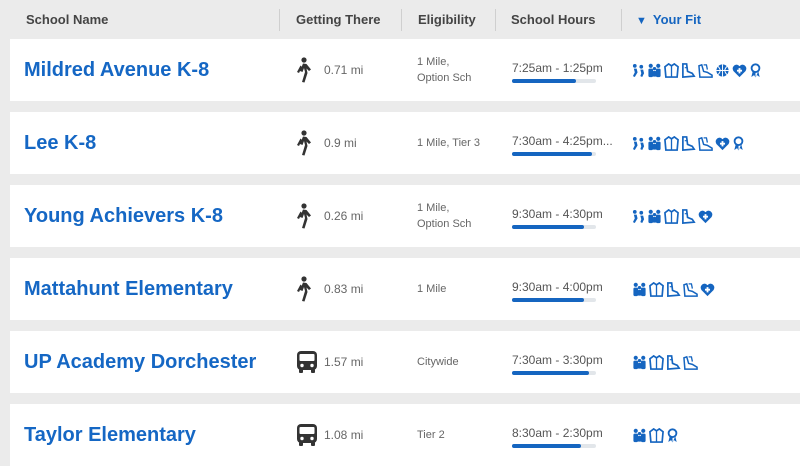 The image size is (800, 466). I want to click on column-header-getting-there: Getting There, so click(338, 19).